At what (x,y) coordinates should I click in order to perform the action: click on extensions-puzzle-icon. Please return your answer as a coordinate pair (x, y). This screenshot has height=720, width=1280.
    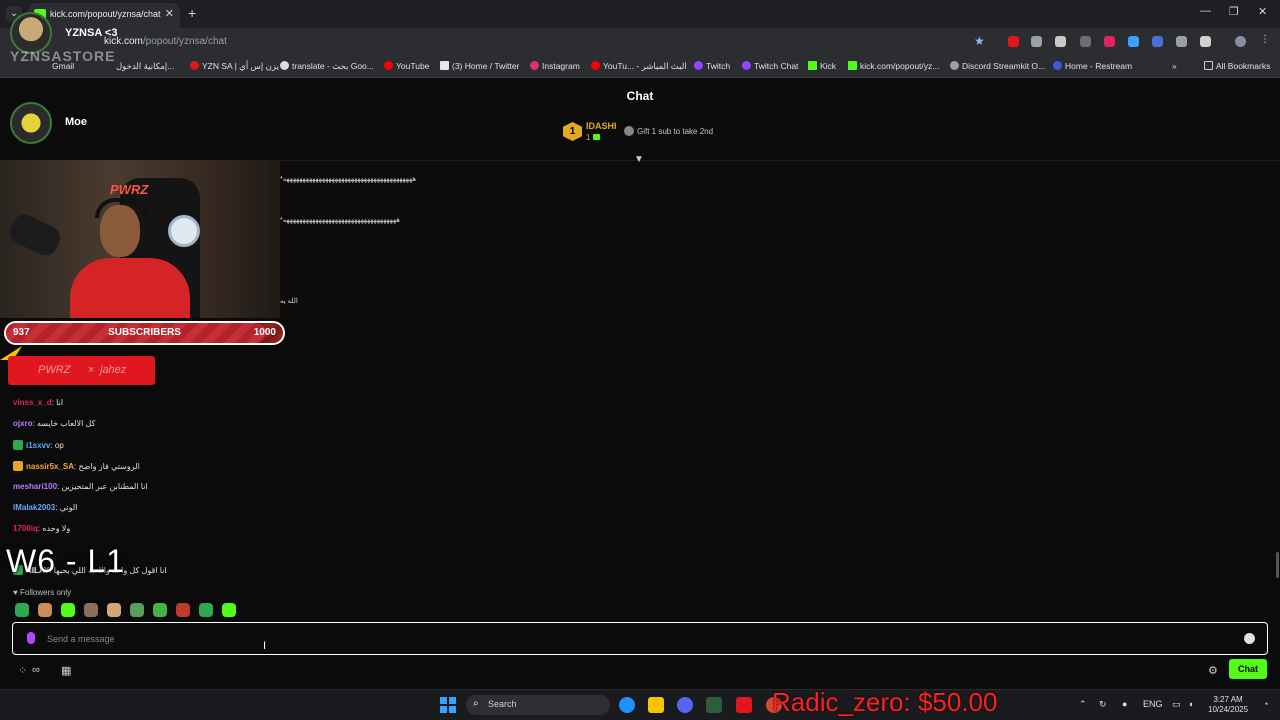
    Looking at the image, I should click on (1205, 41).